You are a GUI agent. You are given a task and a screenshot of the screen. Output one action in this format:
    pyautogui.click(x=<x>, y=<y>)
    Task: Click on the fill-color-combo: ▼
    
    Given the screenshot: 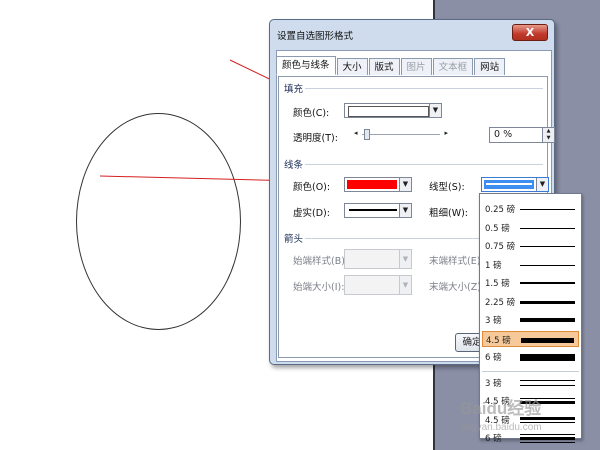 What is the action you would take?
    pyautogui.click(x=393, y=110)
    